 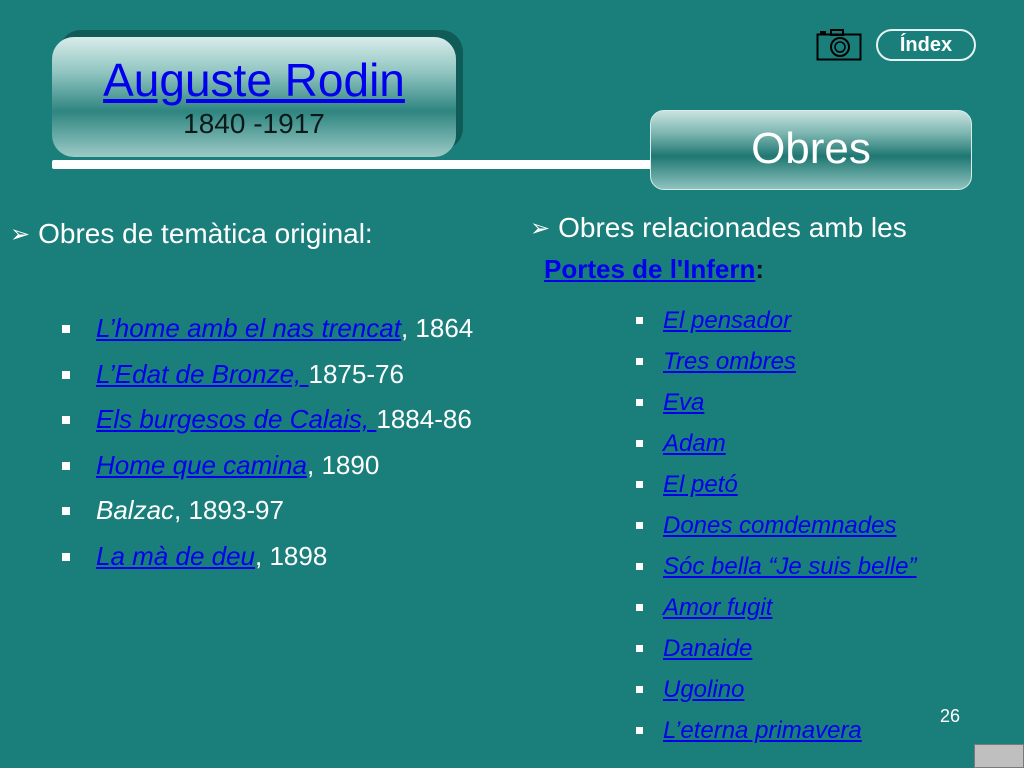 What do you see at coordinates (201, 465) in the screenshot?
I see `work-link: Home que camina` at bounding box center [201, 465].